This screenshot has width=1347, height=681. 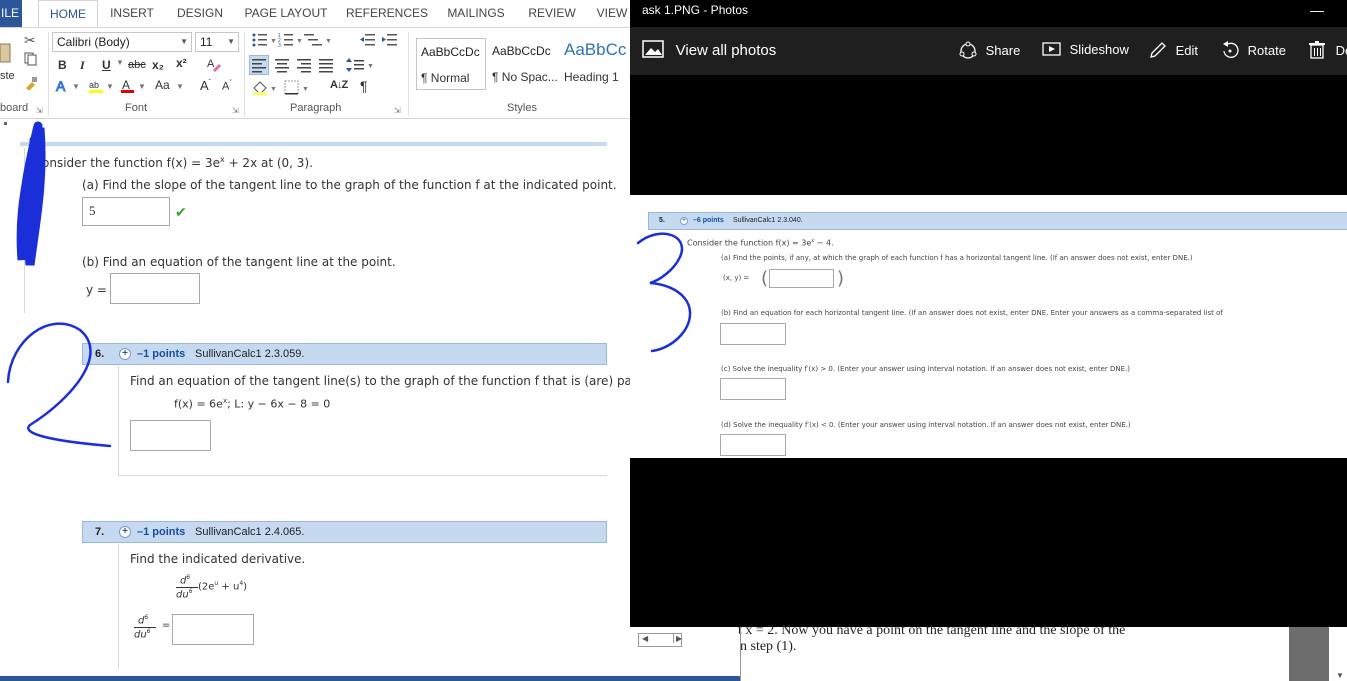 I want to click on tab-review: REVIEW, so click(x=552, y=13).